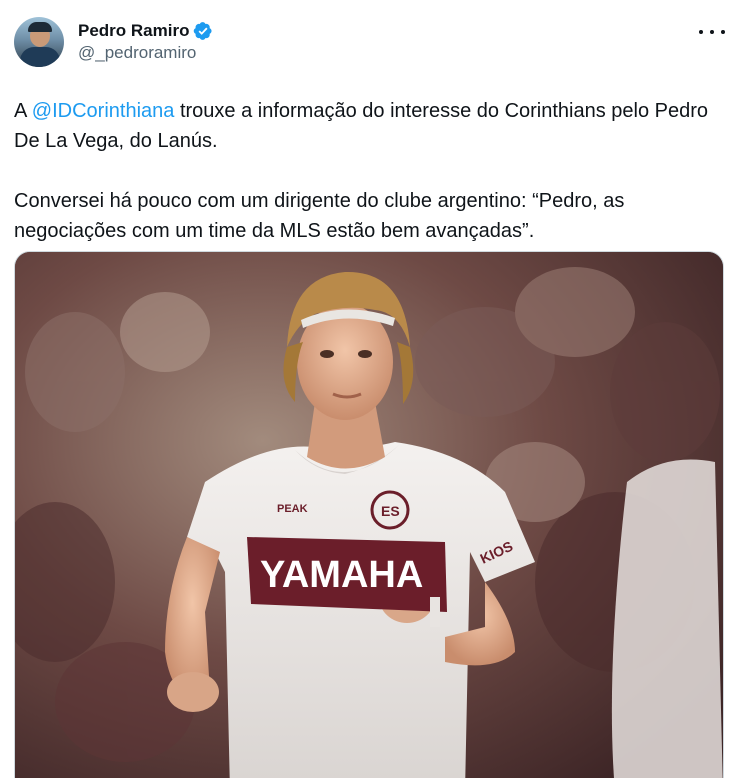  Describe the element at coordinates (103, 111) in the screenshot. I see `mention-link: @IDCorinthiana` at that location.